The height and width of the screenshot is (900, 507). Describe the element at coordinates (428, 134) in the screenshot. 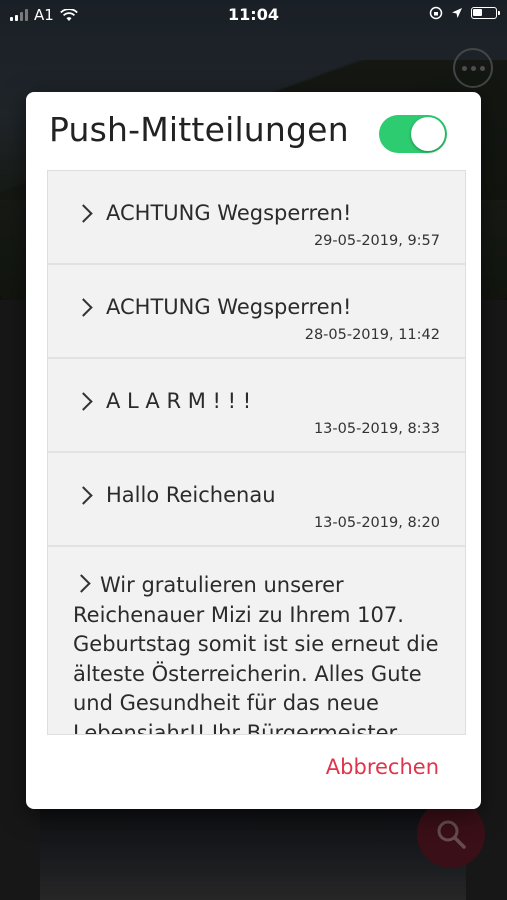

I see `toggle-knob` at that location.